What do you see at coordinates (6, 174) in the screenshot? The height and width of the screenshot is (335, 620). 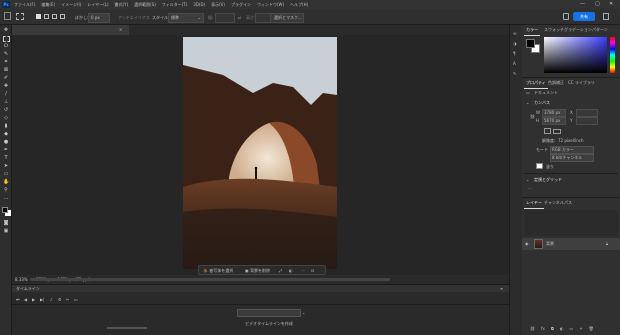 I see `rectangle-tool-icon: ▭` at bounding box center [6, 174].